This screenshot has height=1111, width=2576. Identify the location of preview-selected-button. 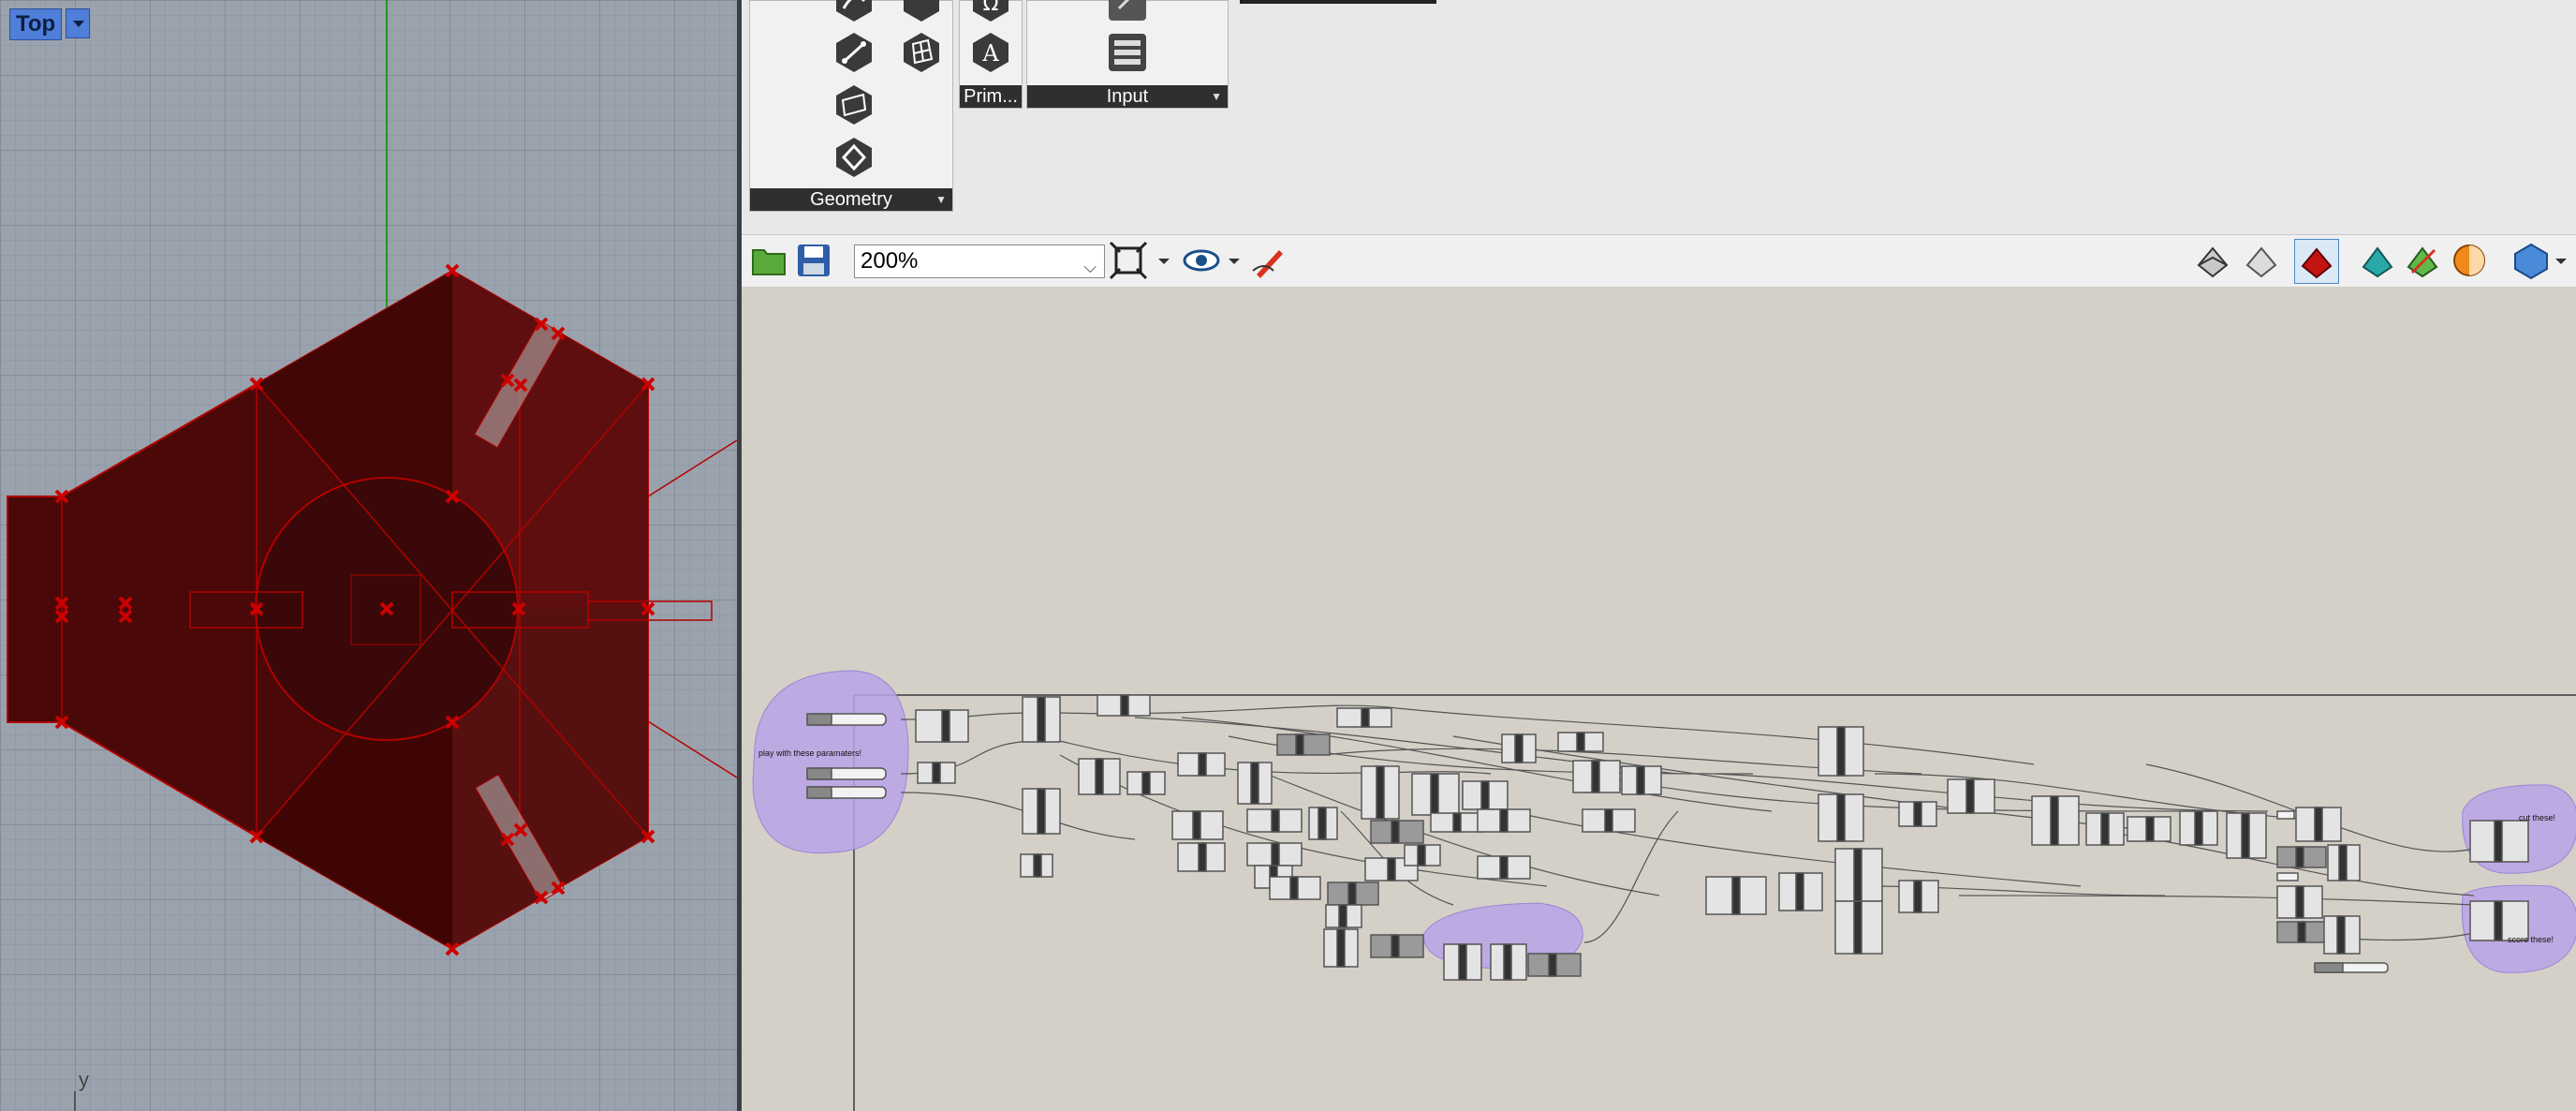
(2316, 261).